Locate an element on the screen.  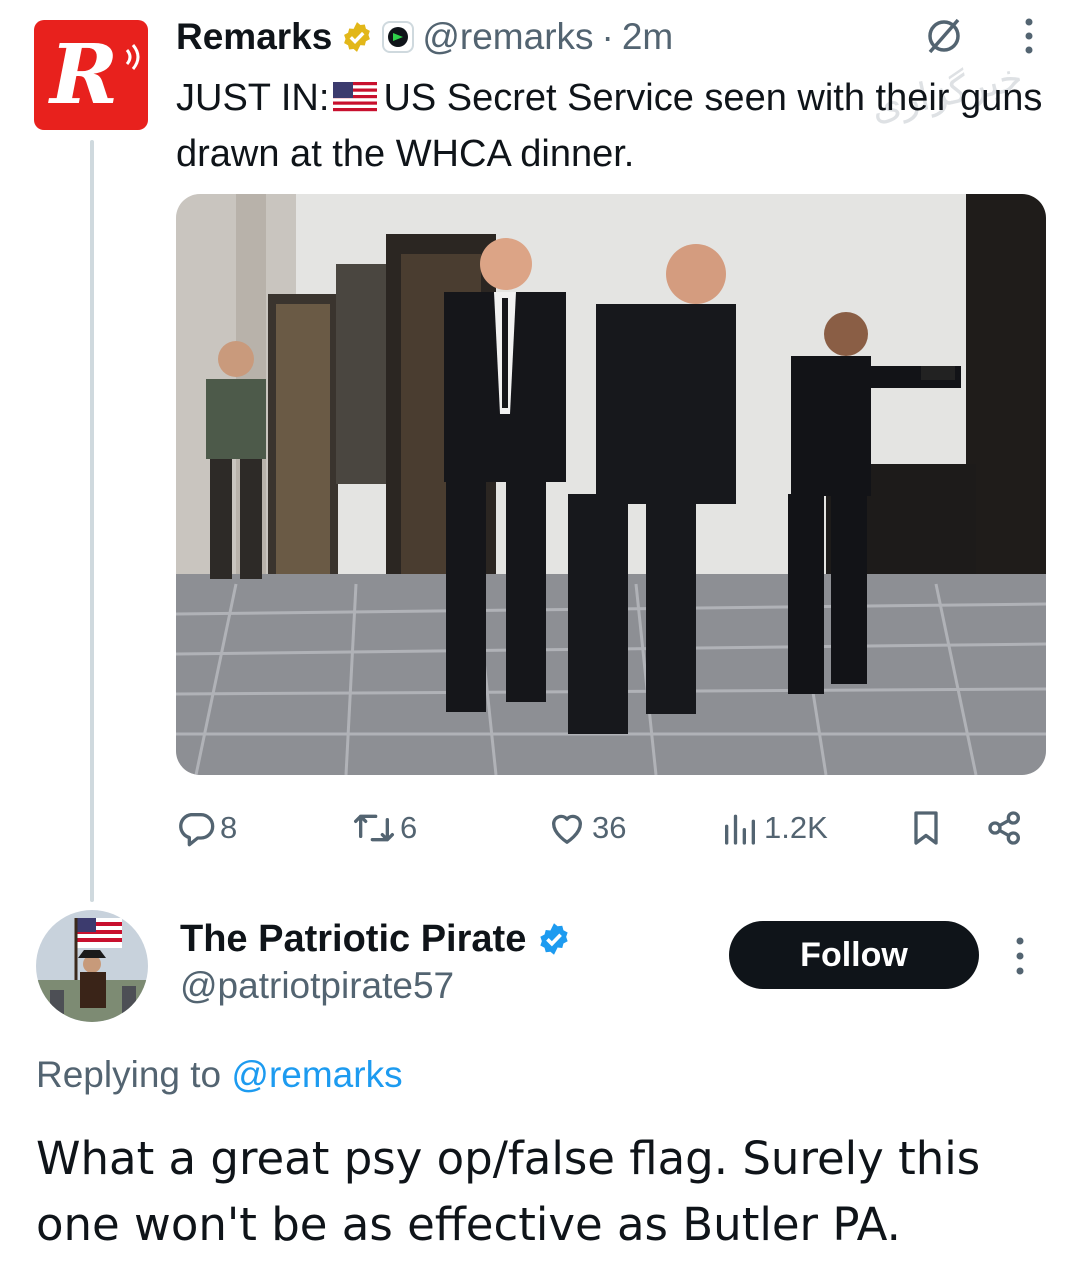
tweet-top-actions is located at coordinates (978, 36).